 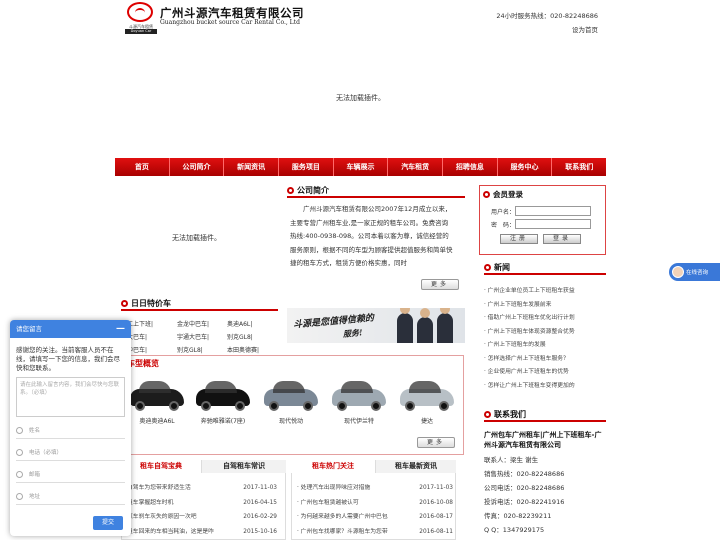 I want to click on list-item: · 处理汽车出现异味应对措施 2017-11-03, so click(x=375, y=488).